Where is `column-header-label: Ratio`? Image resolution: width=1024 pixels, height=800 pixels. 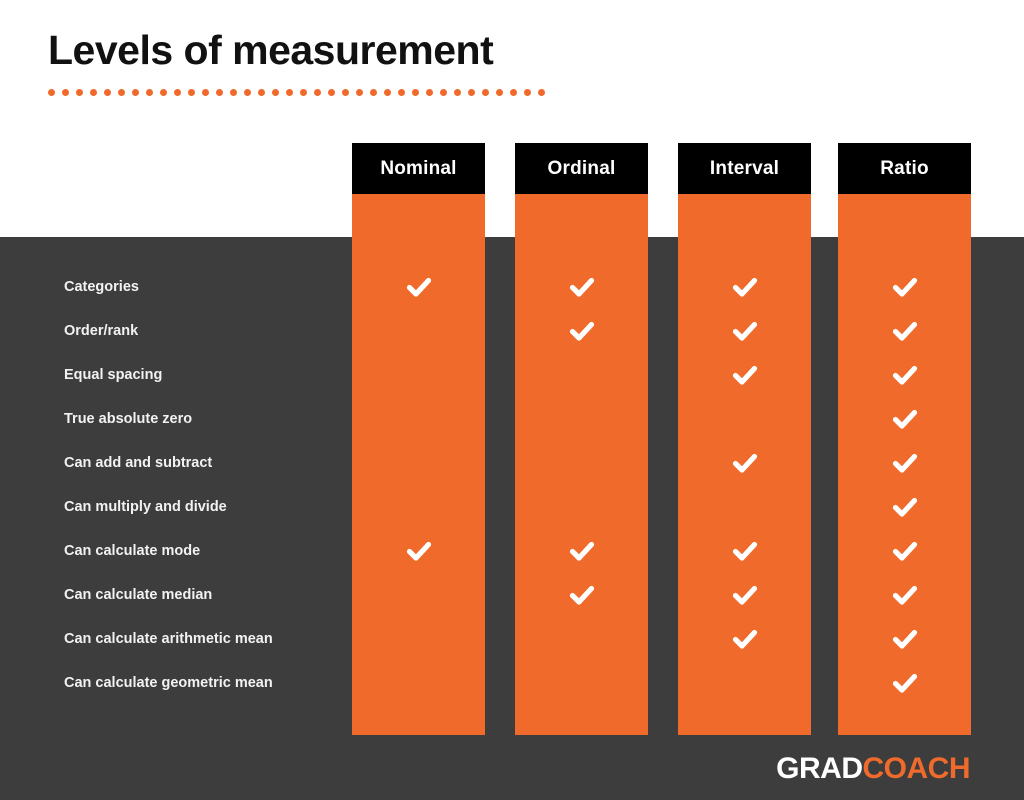
column-header-label: Ratio is located at coordinates (904, 168).